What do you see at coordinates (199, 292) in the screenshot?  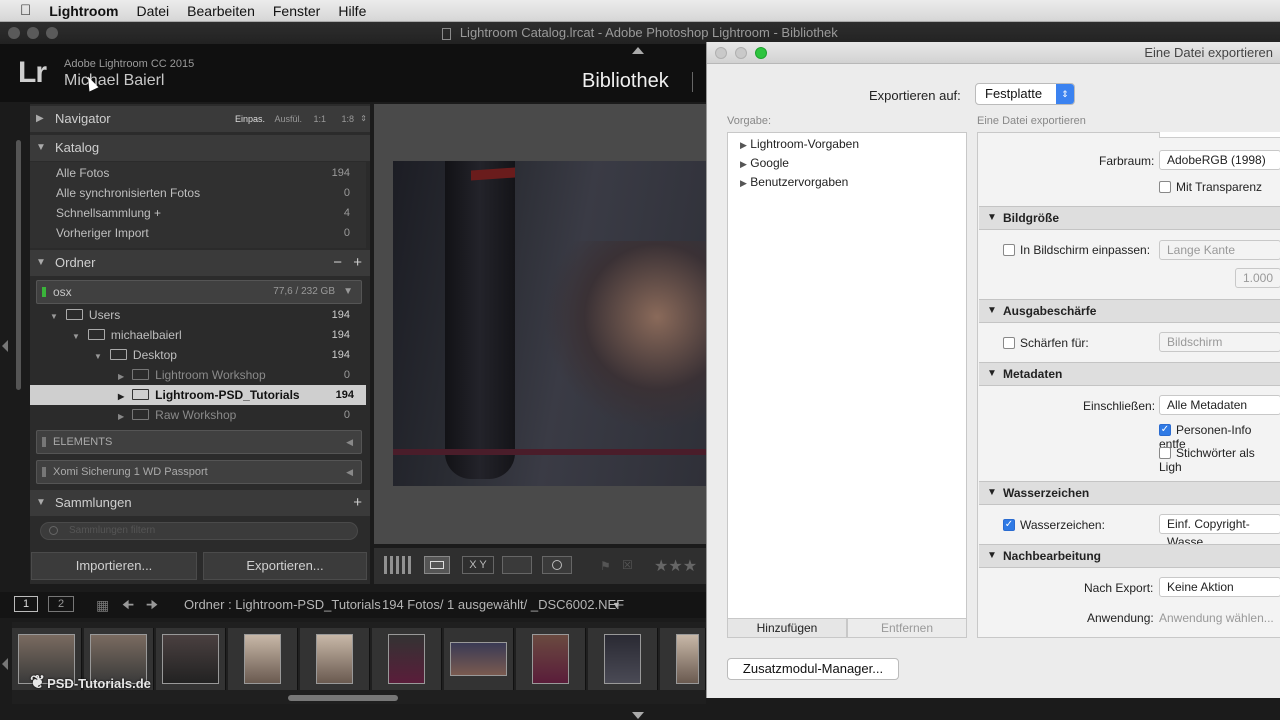 I see `volume-osx: osx 77,6 / 232 GB ▼` at bounding box center [199, 292].